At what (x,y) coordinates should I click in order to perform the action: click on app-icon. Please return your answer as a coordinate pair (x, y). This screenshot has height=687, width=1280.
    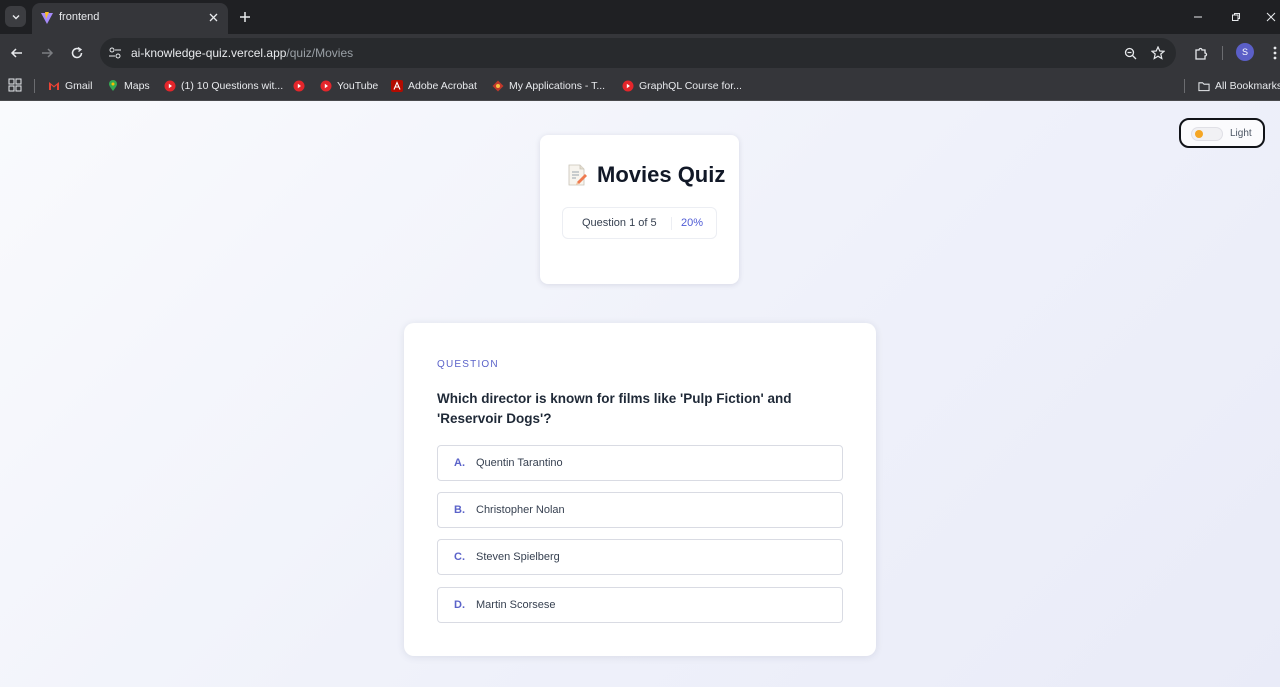
    Looking at the image, I should click on (498, 86).